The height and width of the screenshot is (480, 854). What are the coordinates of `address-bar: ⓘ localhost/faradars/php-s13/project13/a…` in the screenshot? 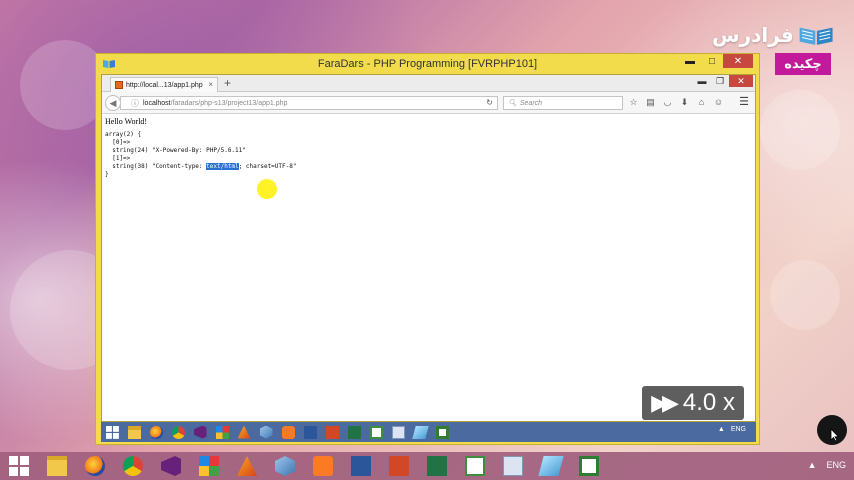 It's located at (309, 103).